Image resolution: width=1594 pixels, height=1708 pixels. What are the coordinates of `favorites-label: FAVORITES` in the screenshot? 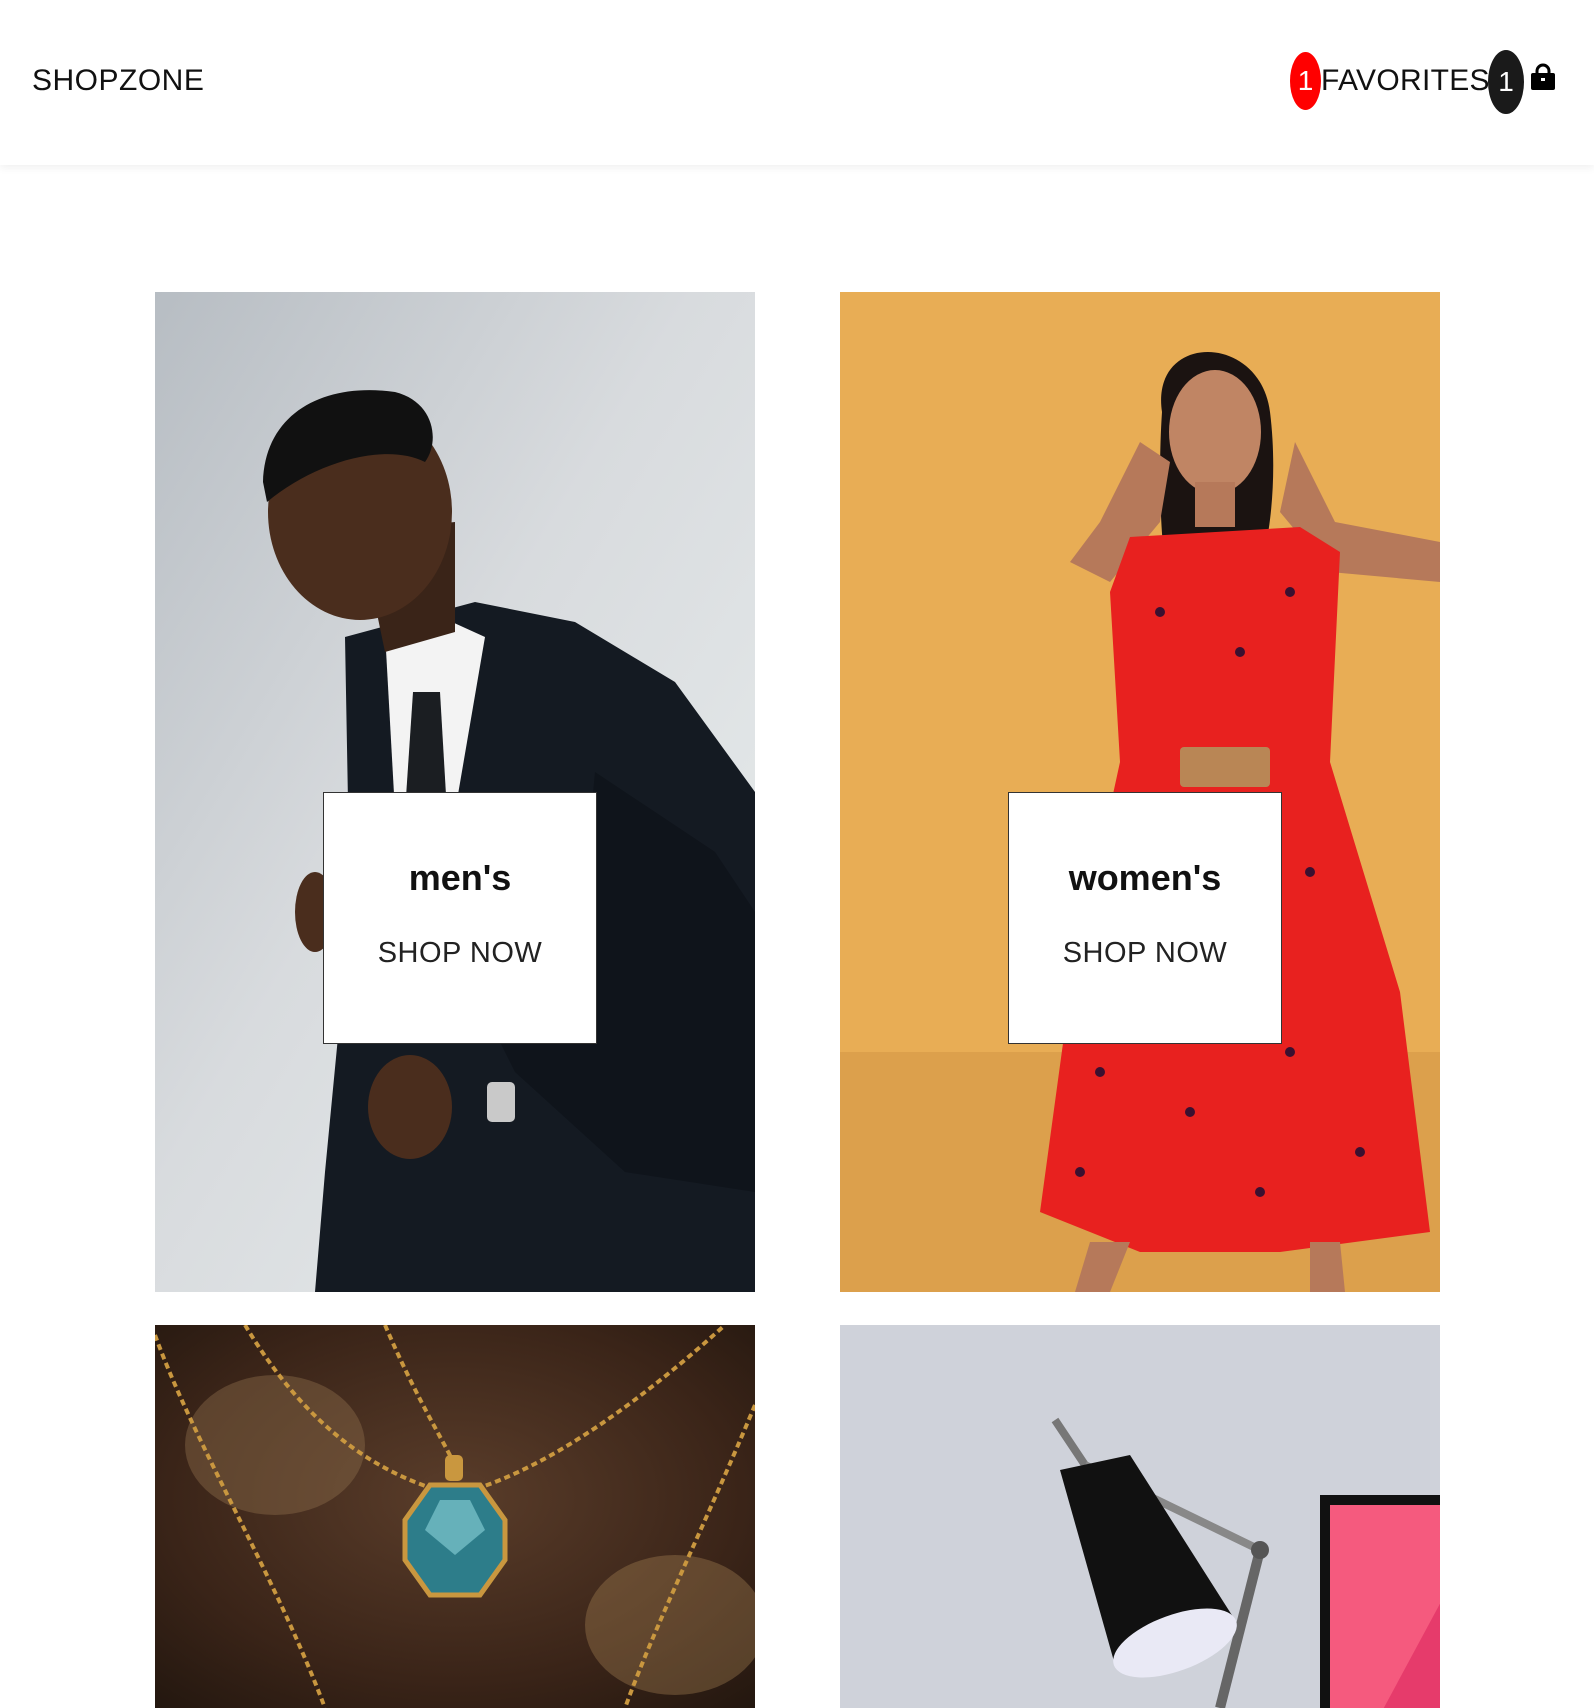 It's located at (1405, 80).